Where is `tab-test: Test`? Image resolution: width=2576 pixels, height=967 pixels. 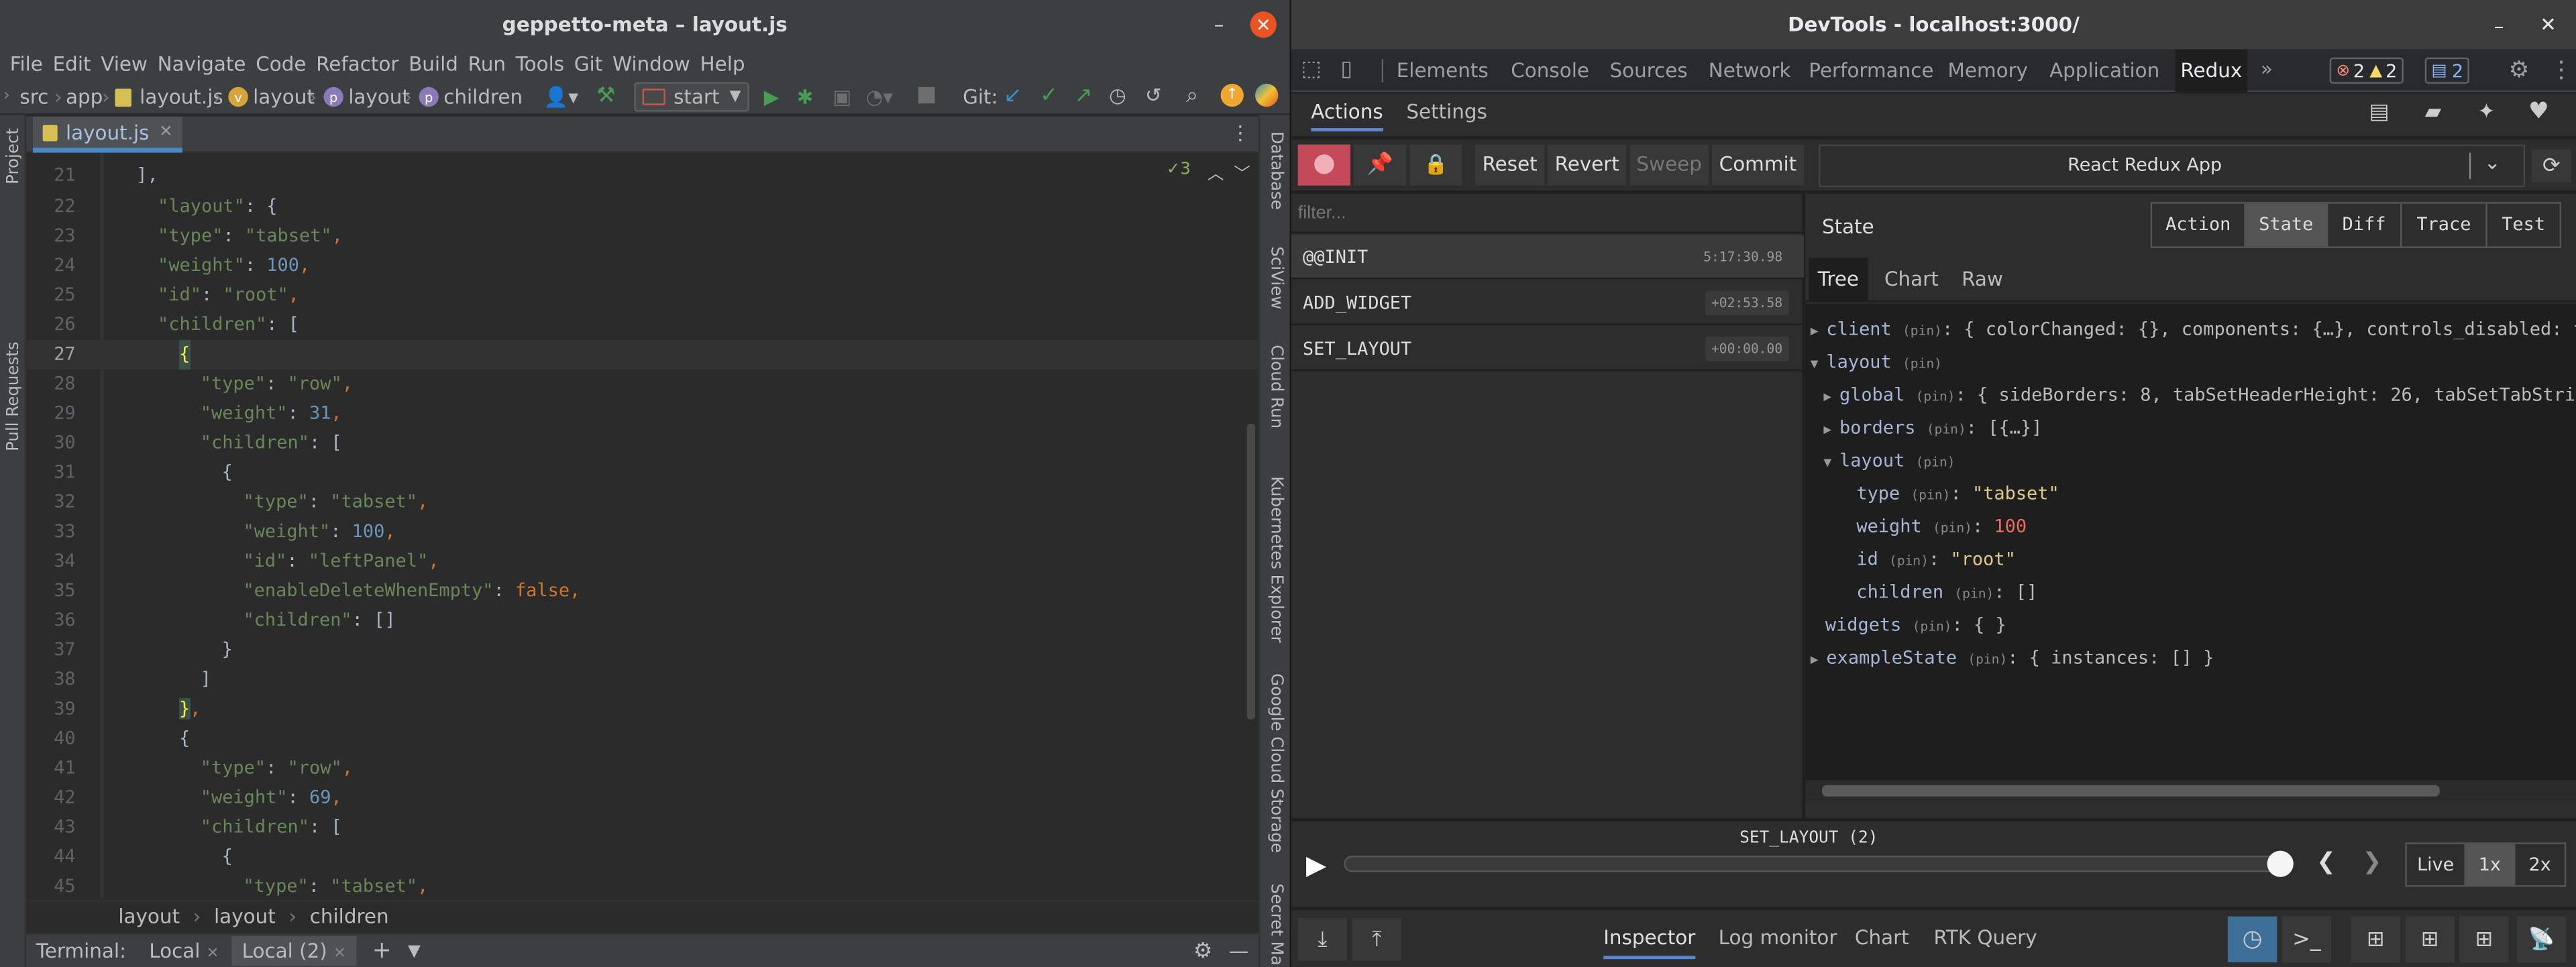
tab-test: Test is located at coordinates (2523, 225).